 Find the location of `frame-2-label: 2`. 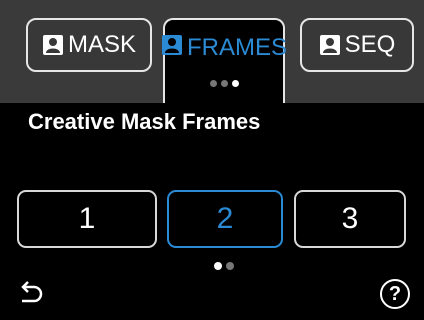

frame-2-label: 2 is located at coordinates (225, 218).